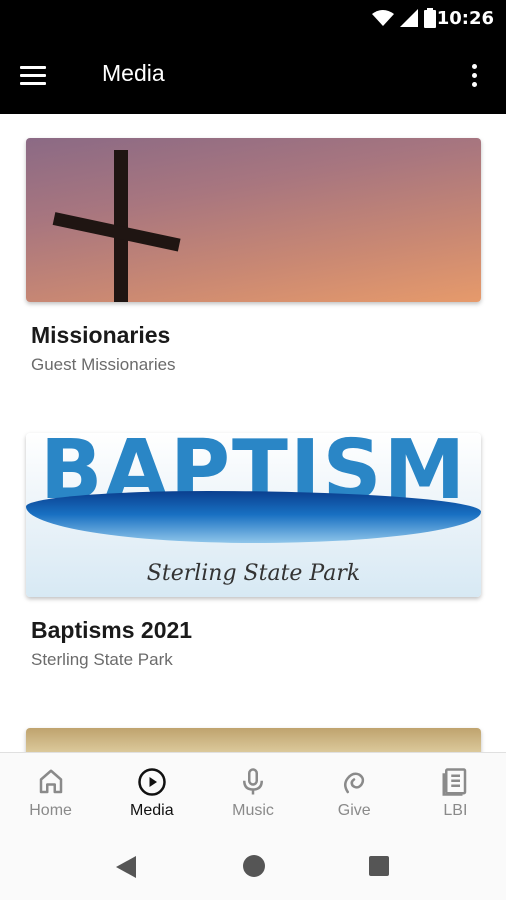  I want to click on signal-icon, so click(409, 18).